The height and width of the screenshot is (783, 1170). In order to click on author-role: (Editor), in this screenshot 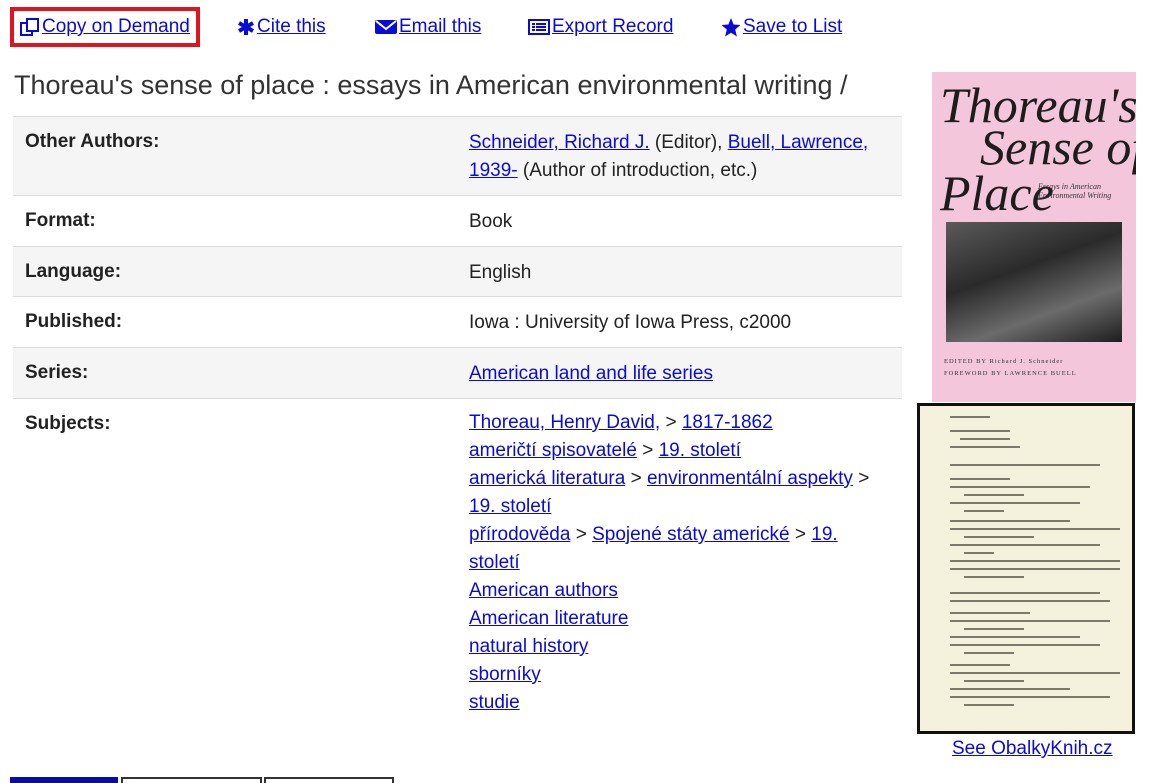, I will do `click(688, 142)`.